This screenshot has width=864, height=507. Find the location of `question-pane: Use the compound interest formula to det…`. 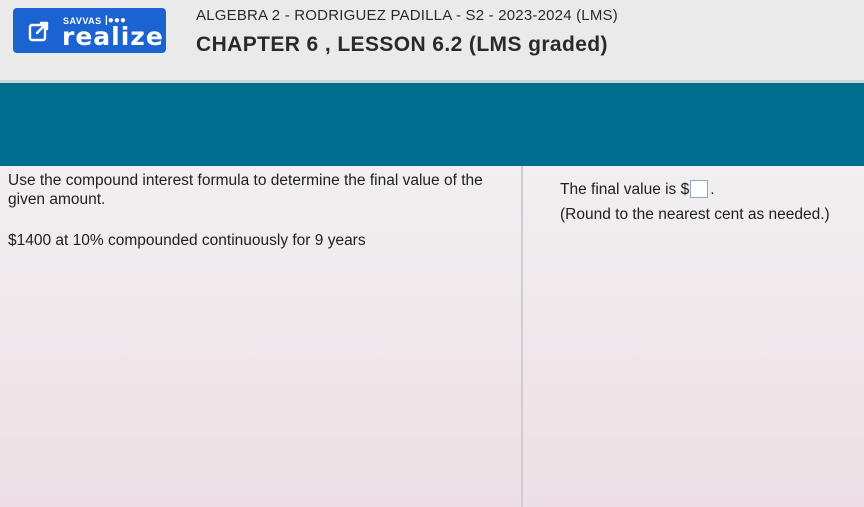

question-pane: Use the compound interest formula to det… is located at coordinates (258, 210).